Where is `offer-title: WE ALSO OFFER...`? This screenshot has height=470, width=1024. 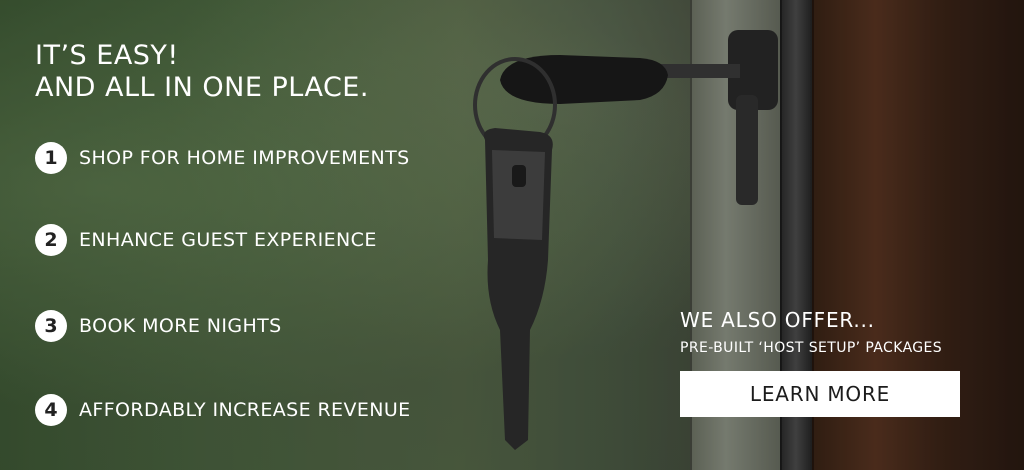
offer-title: WE ALSO OFFER... is located at coordinates (777, 320).